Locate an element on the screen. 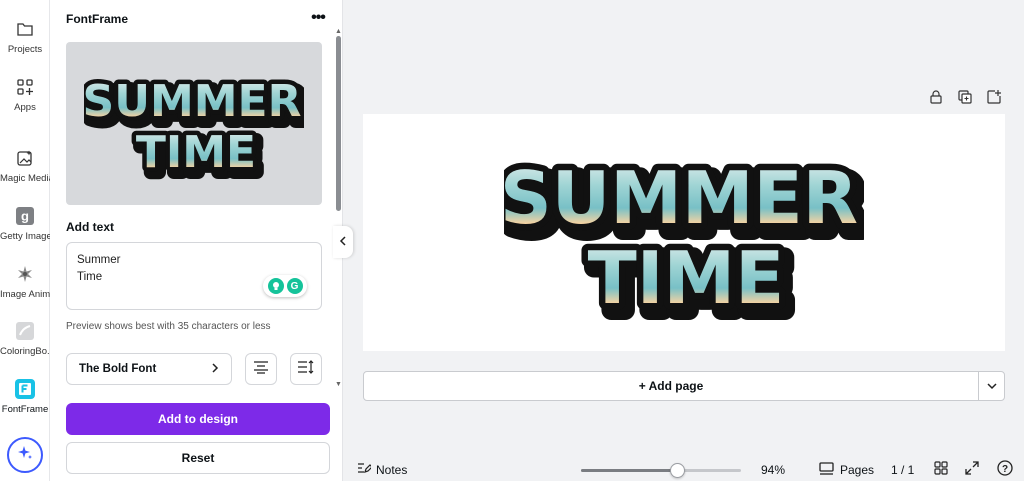 This screenshot has width=1024, height=481. preview-artwork: SUMMER TIME SUMMER TIME SUMMER TIME is located at coordinates (194, 130).